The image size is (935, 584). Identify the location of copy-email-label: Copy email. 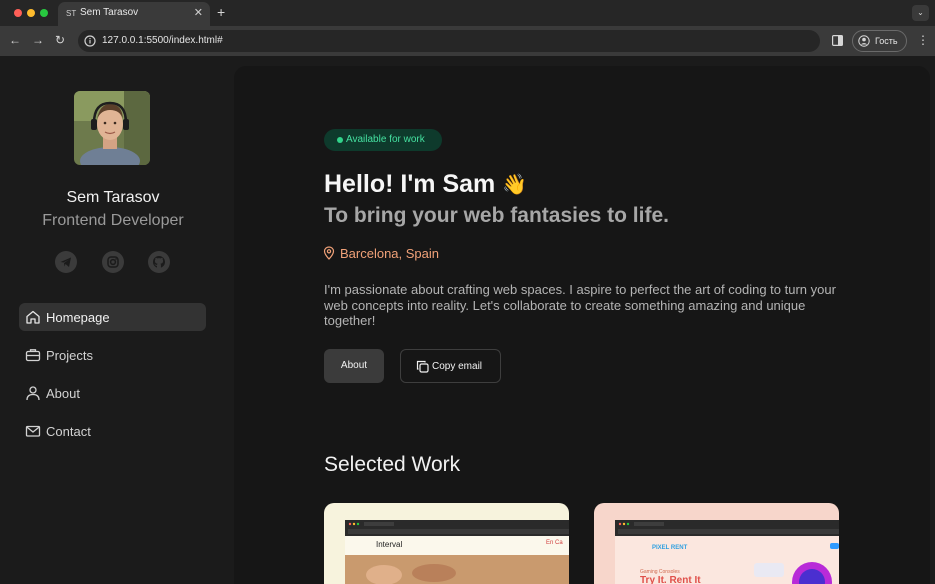
(457, 366).